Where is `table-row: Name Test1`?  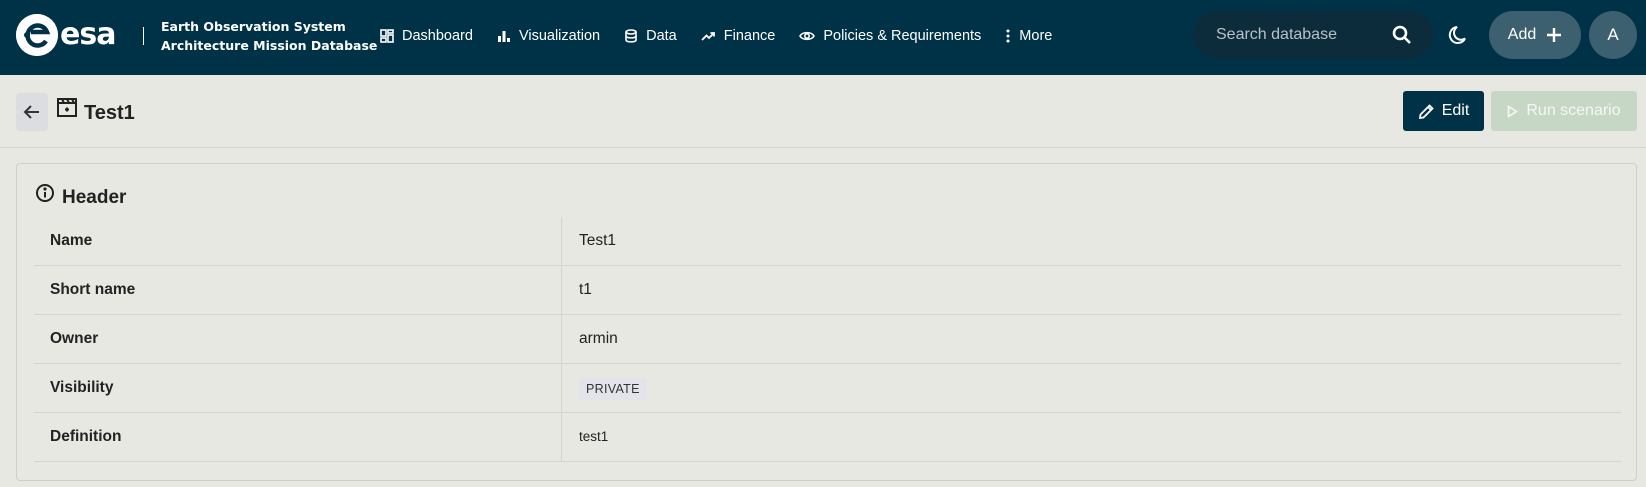 table-row: Name Test1 is located at coordinates (827, 241).